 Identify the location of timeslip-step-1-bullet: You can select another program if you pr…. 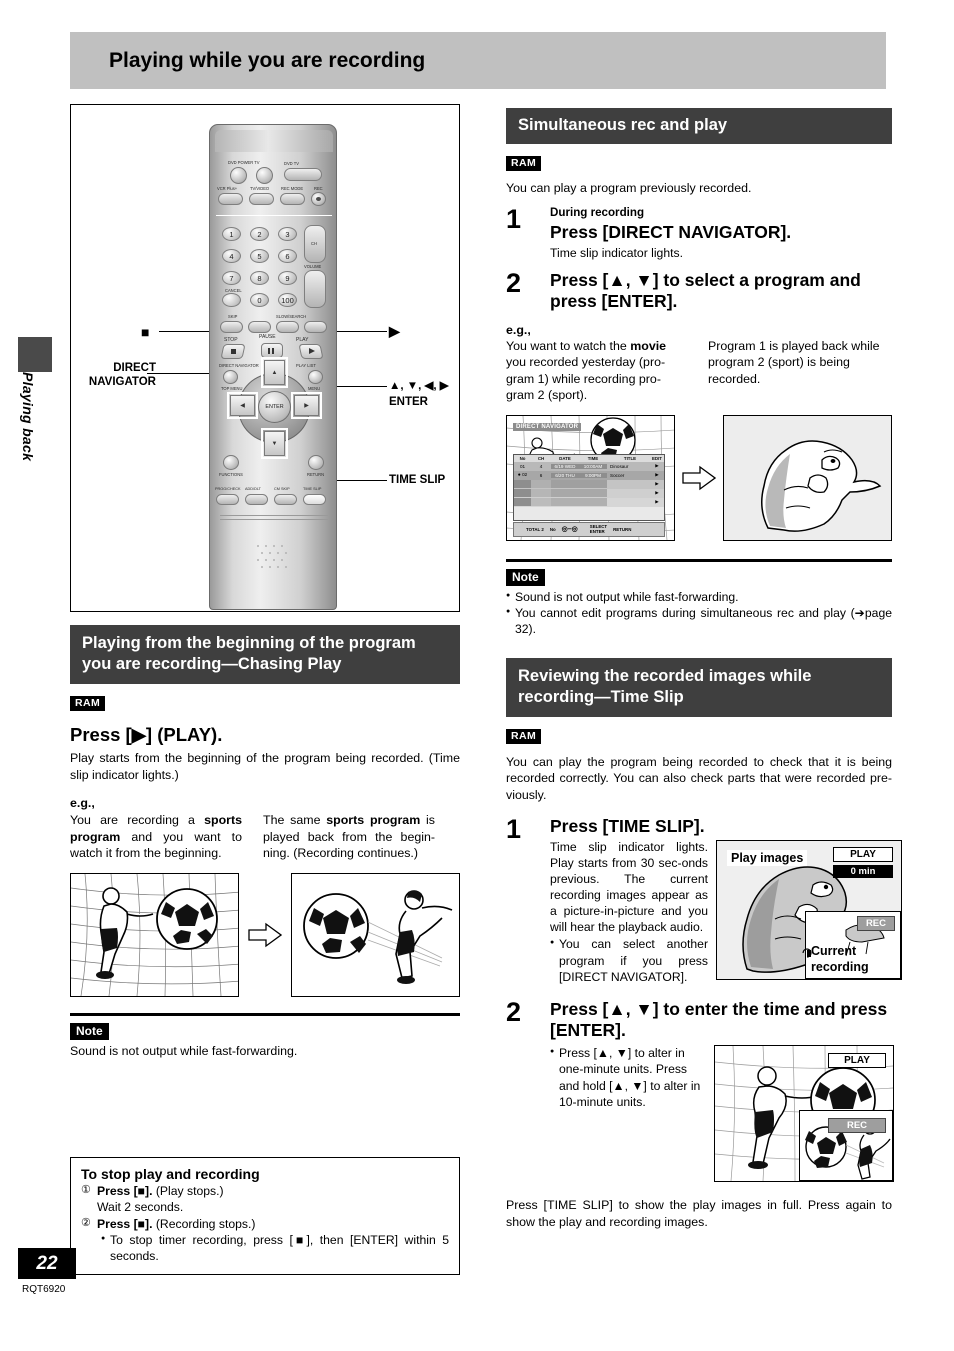
(629, 960).